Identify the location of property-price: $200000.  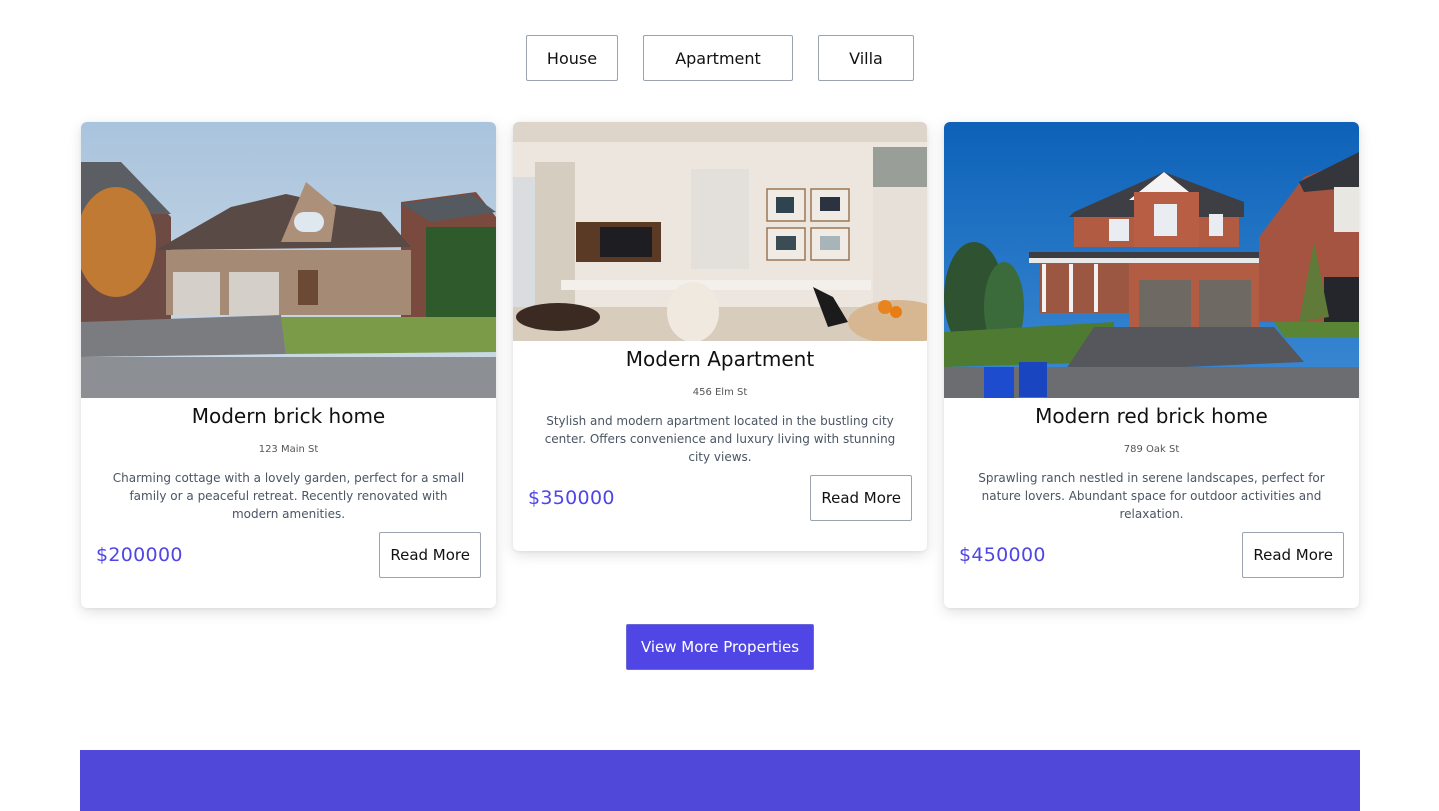
(139, 555).